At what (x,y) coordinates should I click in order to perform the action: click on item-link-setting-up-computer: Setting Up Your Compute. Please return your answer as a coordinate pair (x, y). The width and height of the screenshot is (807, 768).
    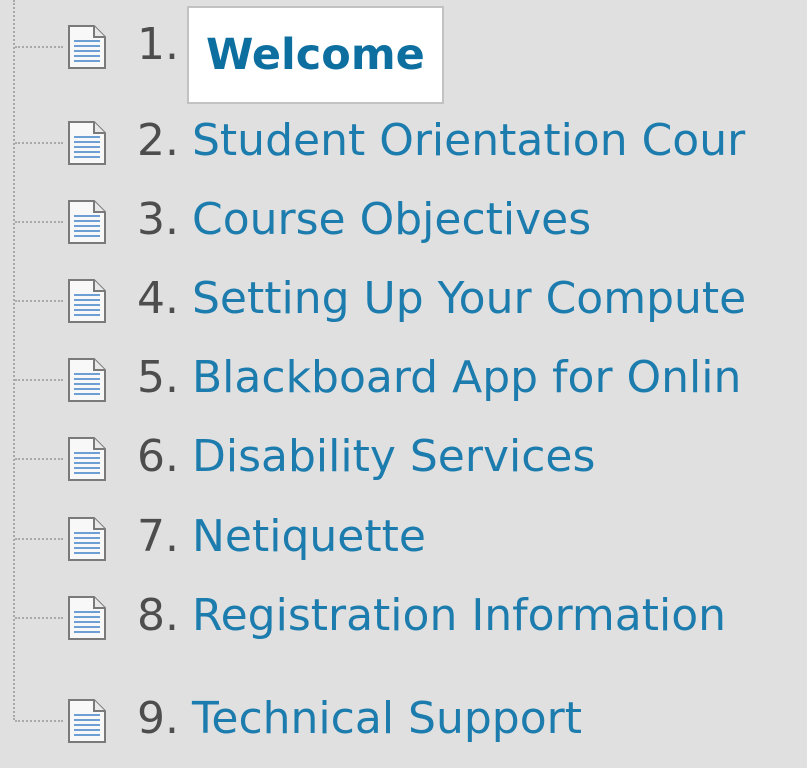
    Looking at the image, I should click on (469, 299).